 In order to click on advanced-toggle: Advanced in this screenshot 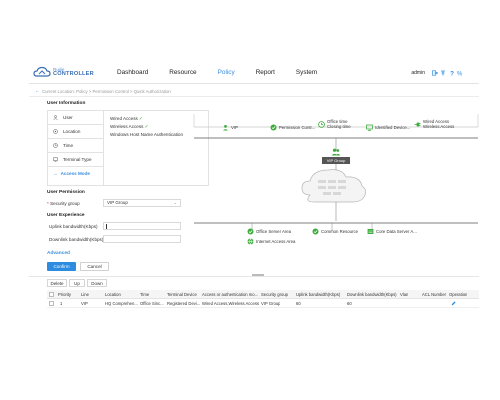, I will do `click(58, 253)`.